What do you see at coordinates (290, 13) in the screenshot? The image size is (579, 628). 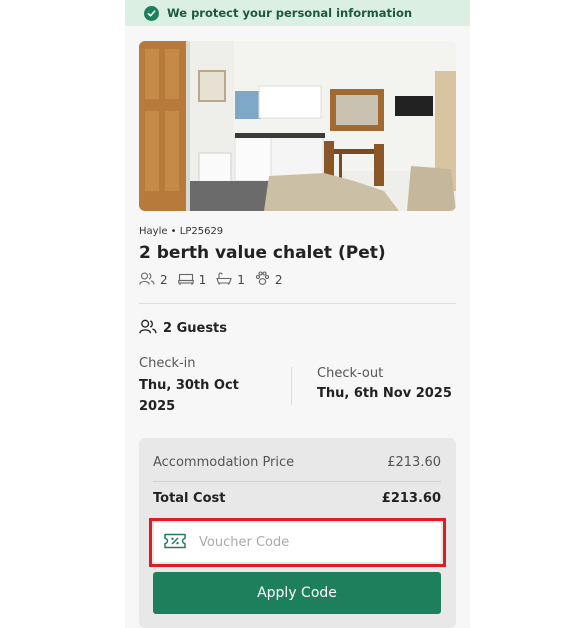 I see `privacy-banner-text: We protect your personal information` at bounding box center [290, 13].